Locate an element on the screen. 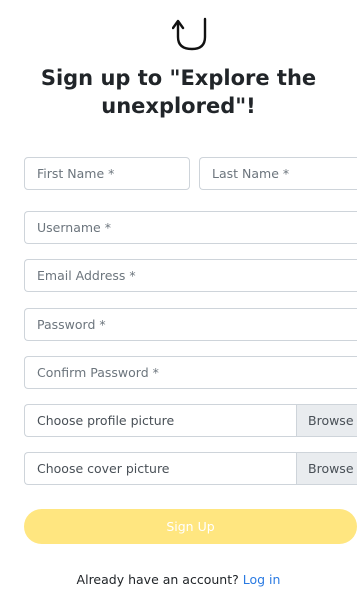  last-name-placeholder: Last Name * is located at coordinates (251, 173).